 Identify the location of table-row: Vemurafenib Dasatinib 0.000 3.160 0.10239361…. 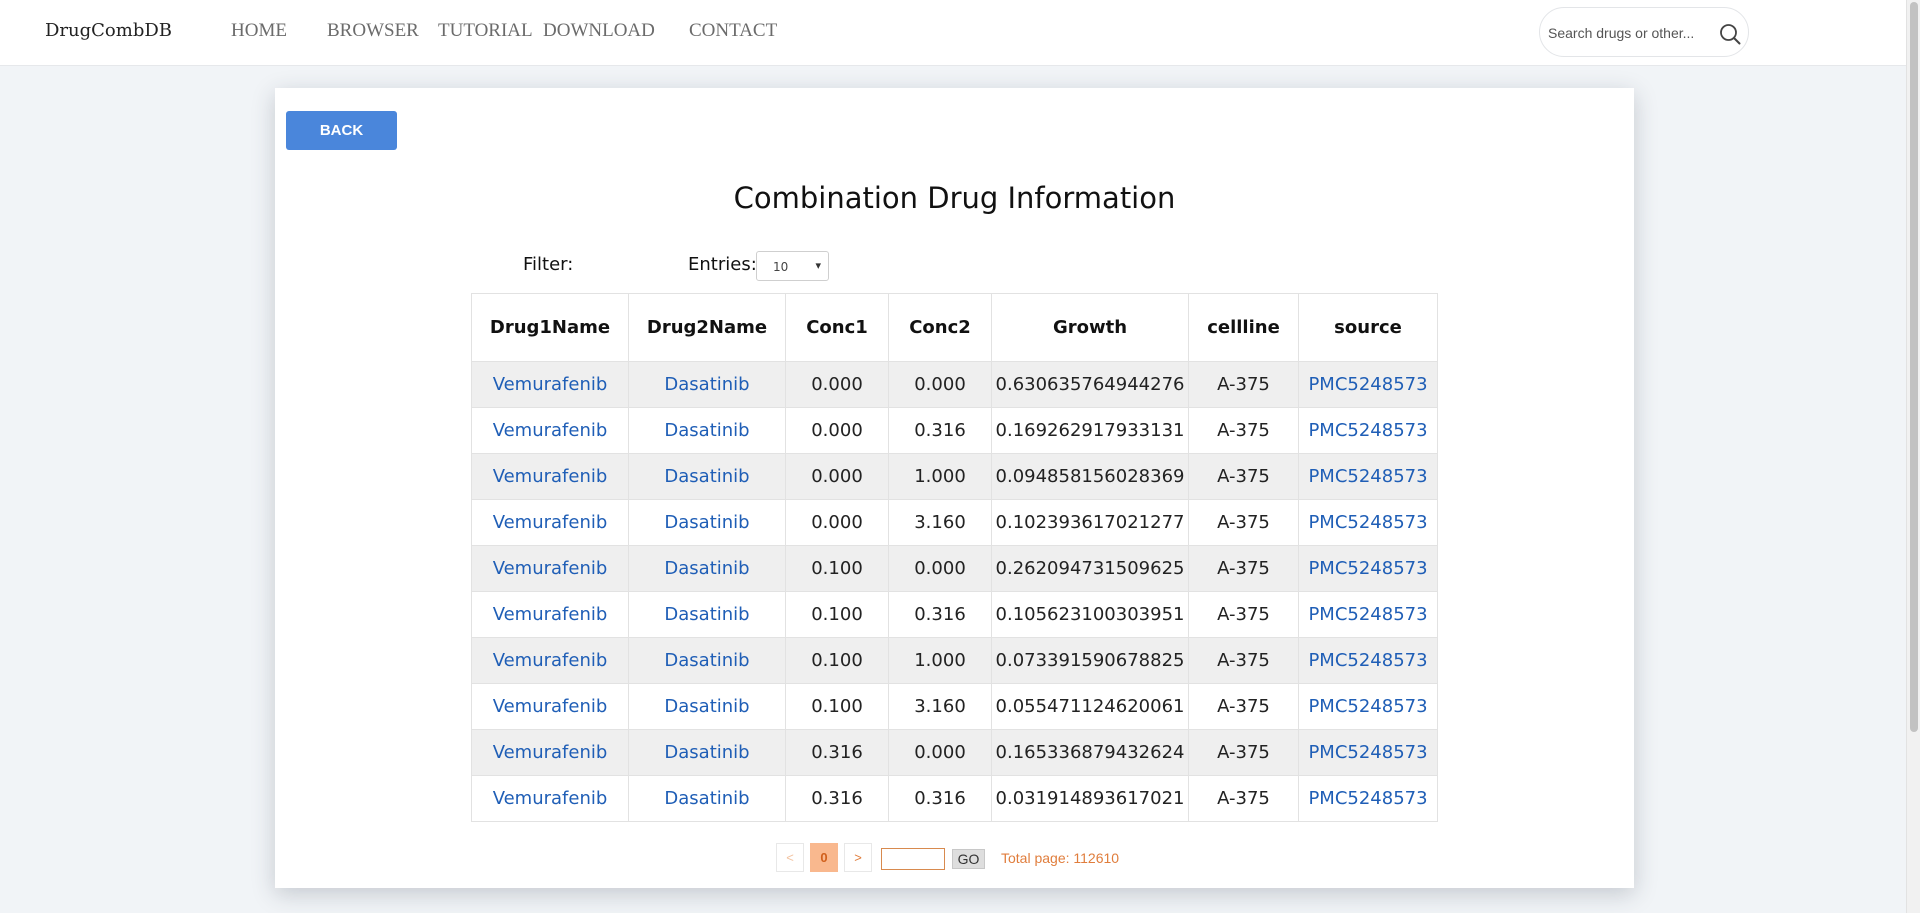
(954, 522).